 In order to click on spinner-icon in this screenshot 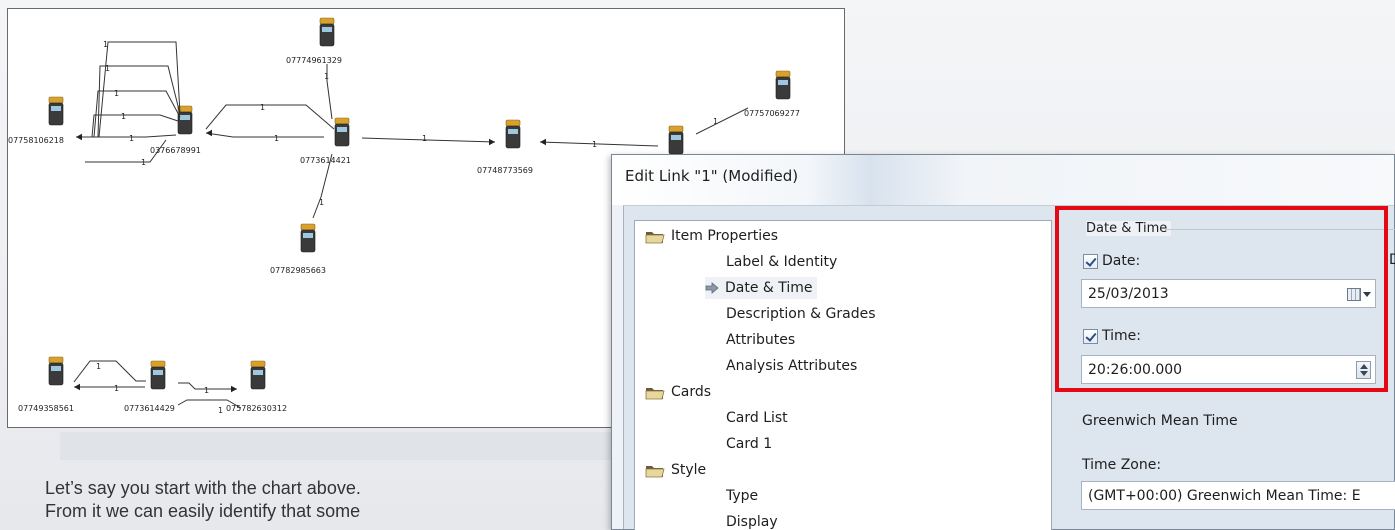, I will do `click(1363, 370)`.